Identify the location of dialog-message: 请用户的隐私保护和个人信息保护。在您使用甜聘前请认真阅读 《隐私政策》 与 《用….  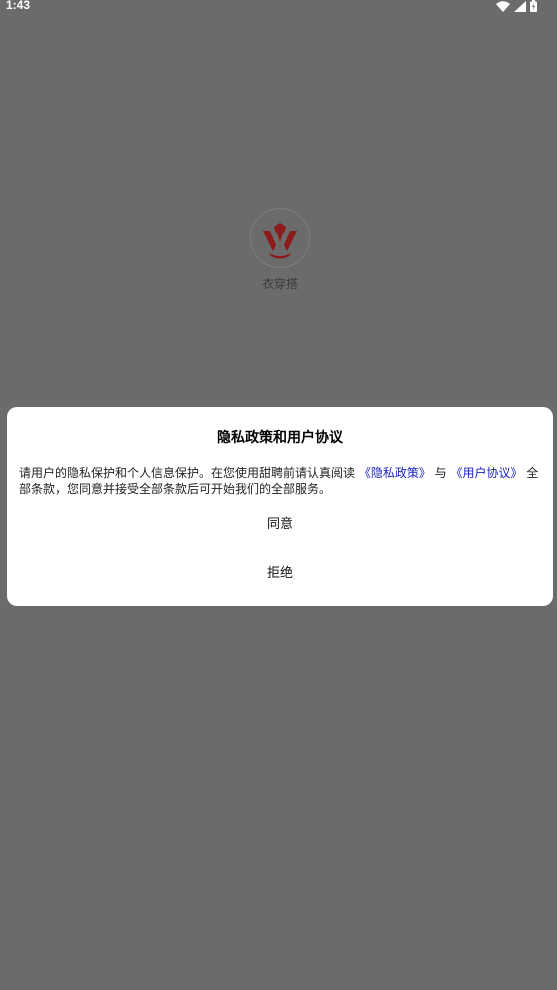
(280, 481).